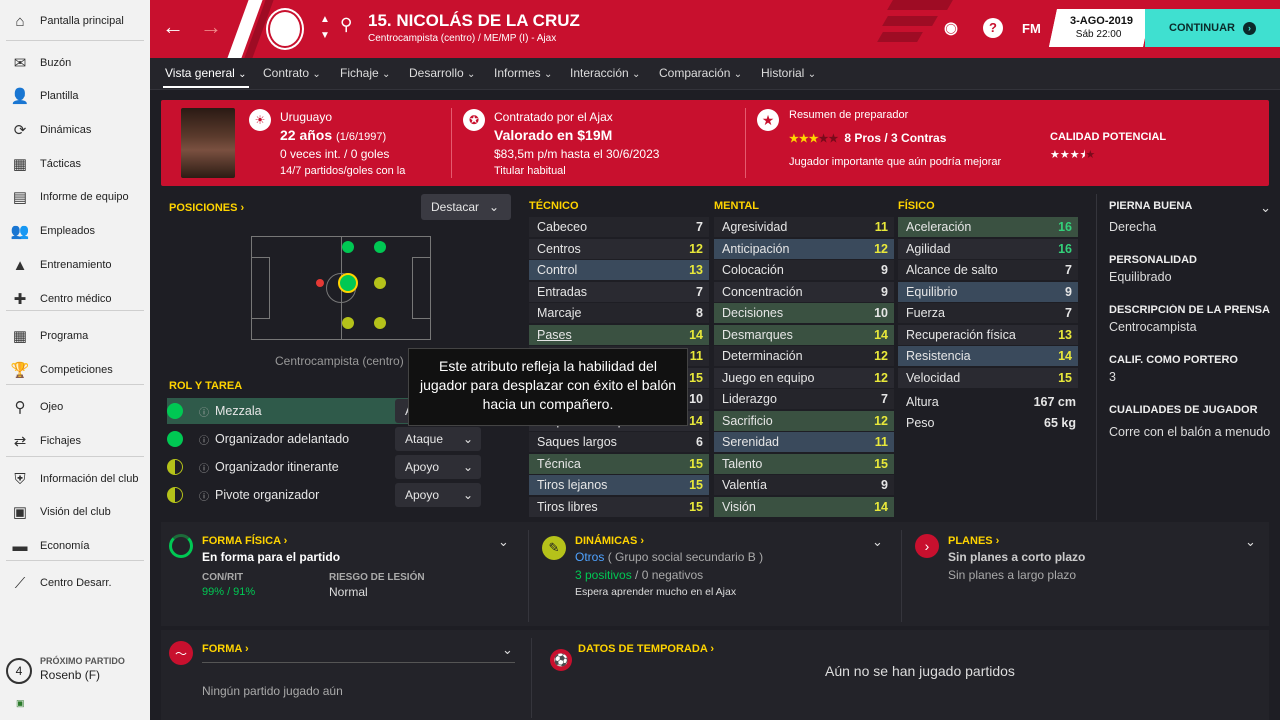  Describe the element at coordinates (561, 660) in the screenshot. I see `football-icon: ⚽` at that location.